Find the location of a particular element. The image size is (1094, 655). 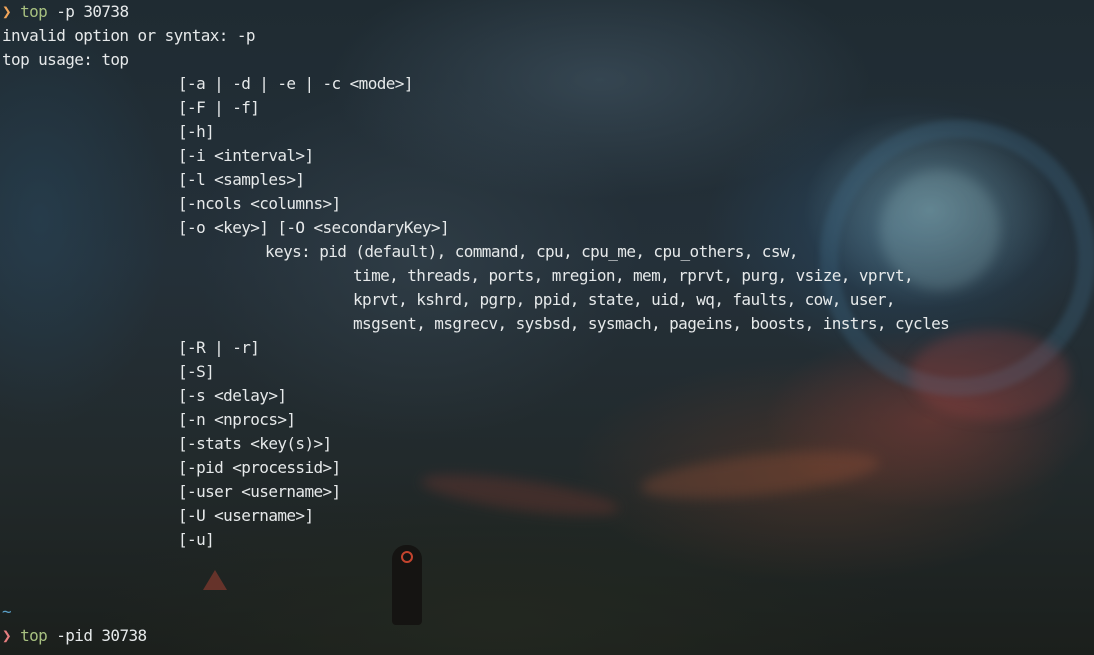

command-args: -pid 30738 is located at coordinates (97, 635).